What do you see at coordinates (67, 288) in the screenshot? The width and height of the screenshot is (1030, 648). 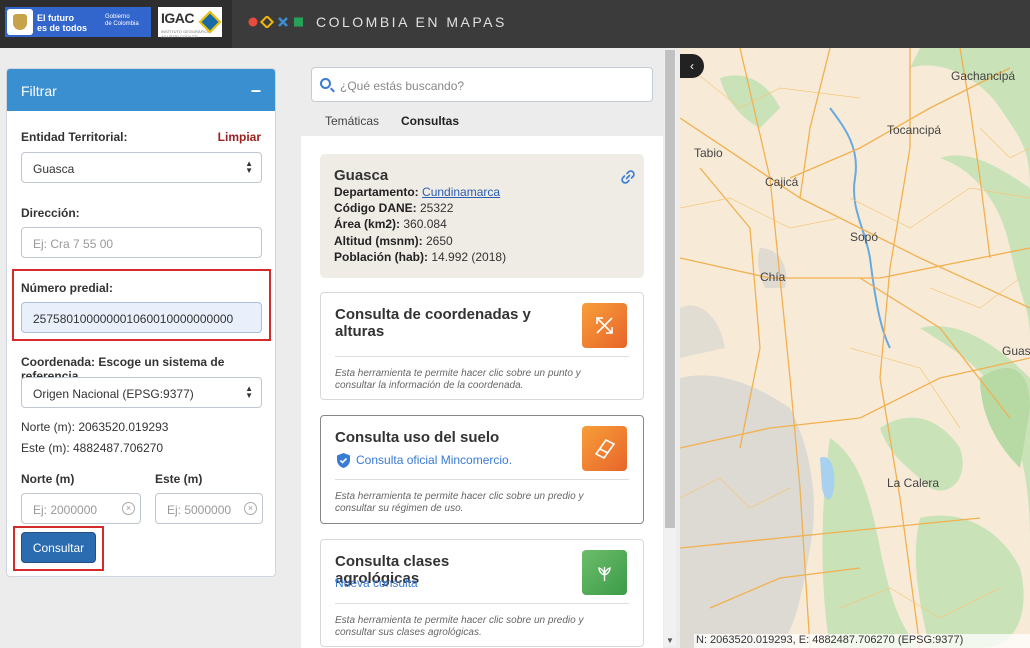 I see `parcel-label: Número predial:` at bounding box center [67, 288].